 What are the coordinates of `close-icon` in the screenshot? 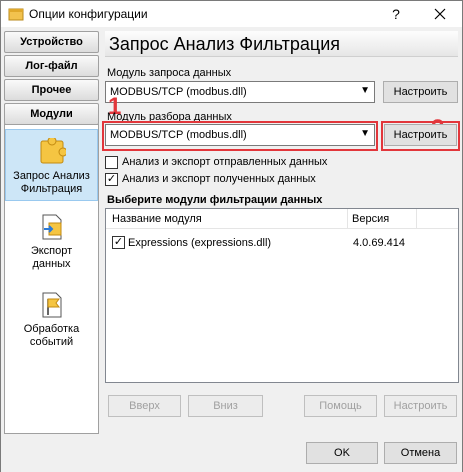 It's located at (440, 14).